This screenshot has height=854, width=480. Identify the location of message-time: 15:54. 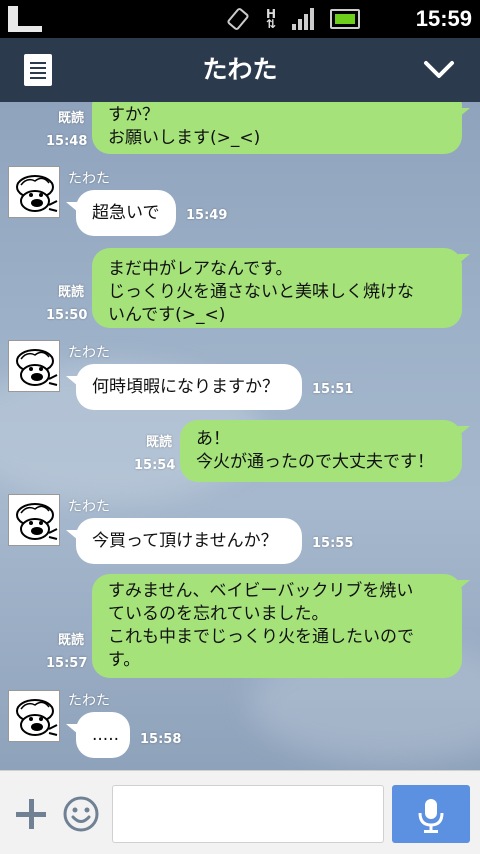
(155, 465).